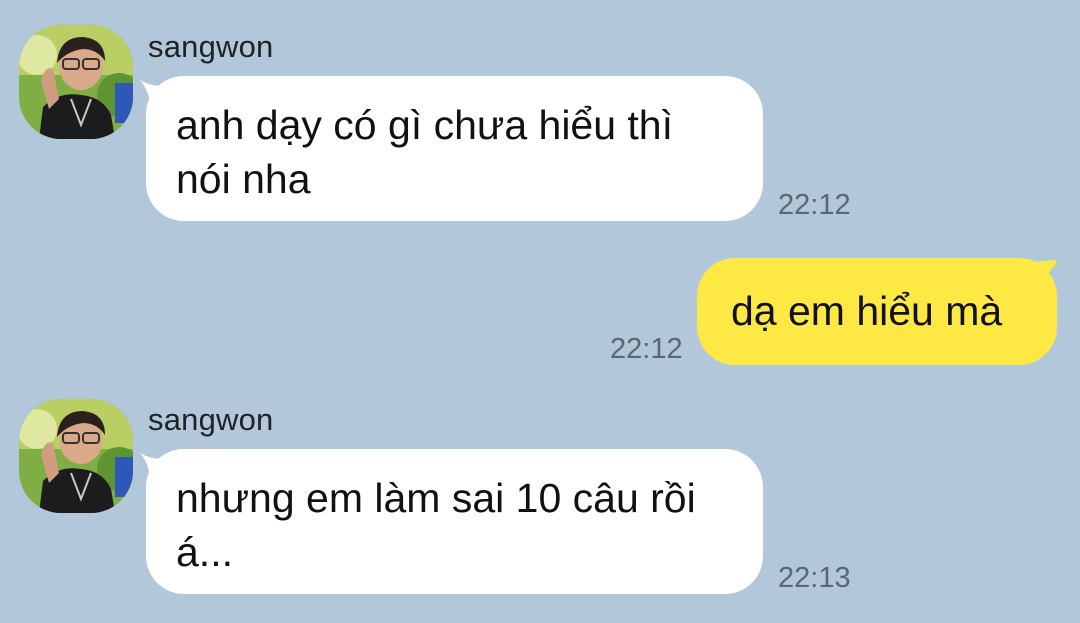 The width and height of the screenshot is (1080, 623). What do you see at coordinates (454, 148) in the screenshot?
I see `message-bubble: anh dạy có gì chưa hiểu thì nói nha` at bounding box center [454, 148].